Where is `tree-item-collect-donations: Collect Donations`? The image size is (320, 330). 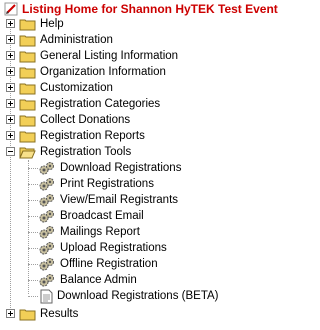
tree-item-collect-donations: Collect Donations is located at coordinates (68, 120).